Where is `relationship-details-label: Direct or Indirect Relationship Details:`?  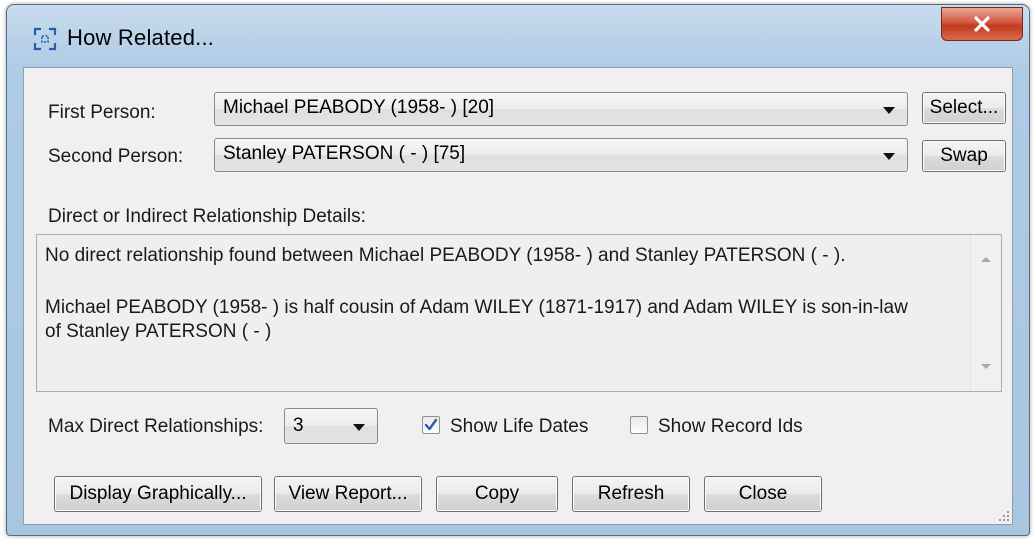
relationship-details-label: Direct or Indirect Relationship Details: is located at coordinates (207, 216).